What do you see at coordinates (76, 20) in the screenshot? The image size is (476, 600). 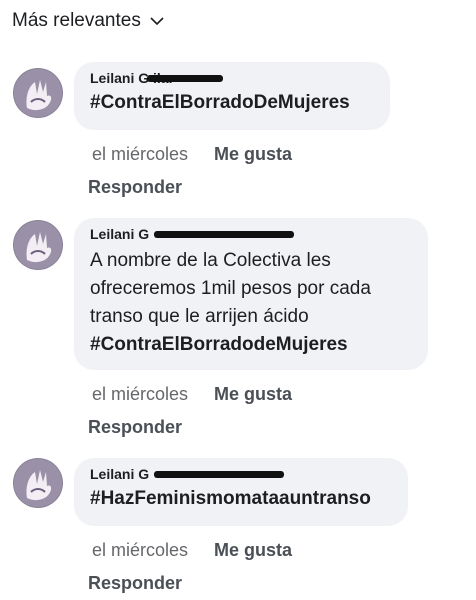 I see `sort-label: Más relevantes` at bounding box center [76, 20].